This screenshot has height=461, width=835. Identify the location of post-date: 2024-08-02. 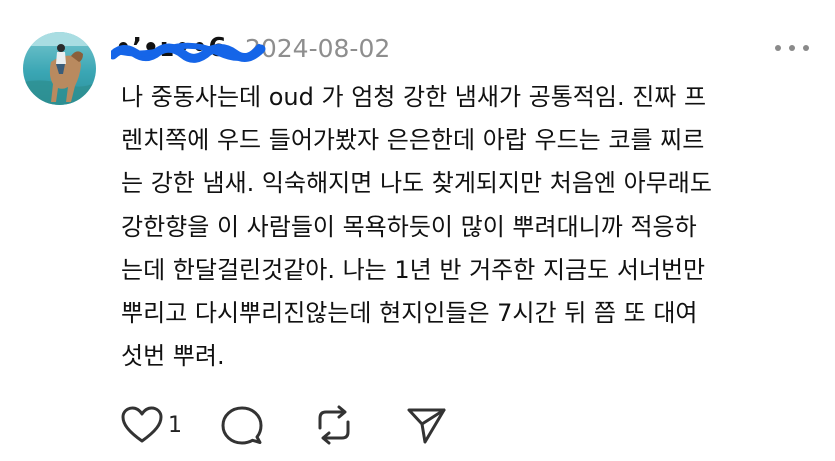
(317, 48).